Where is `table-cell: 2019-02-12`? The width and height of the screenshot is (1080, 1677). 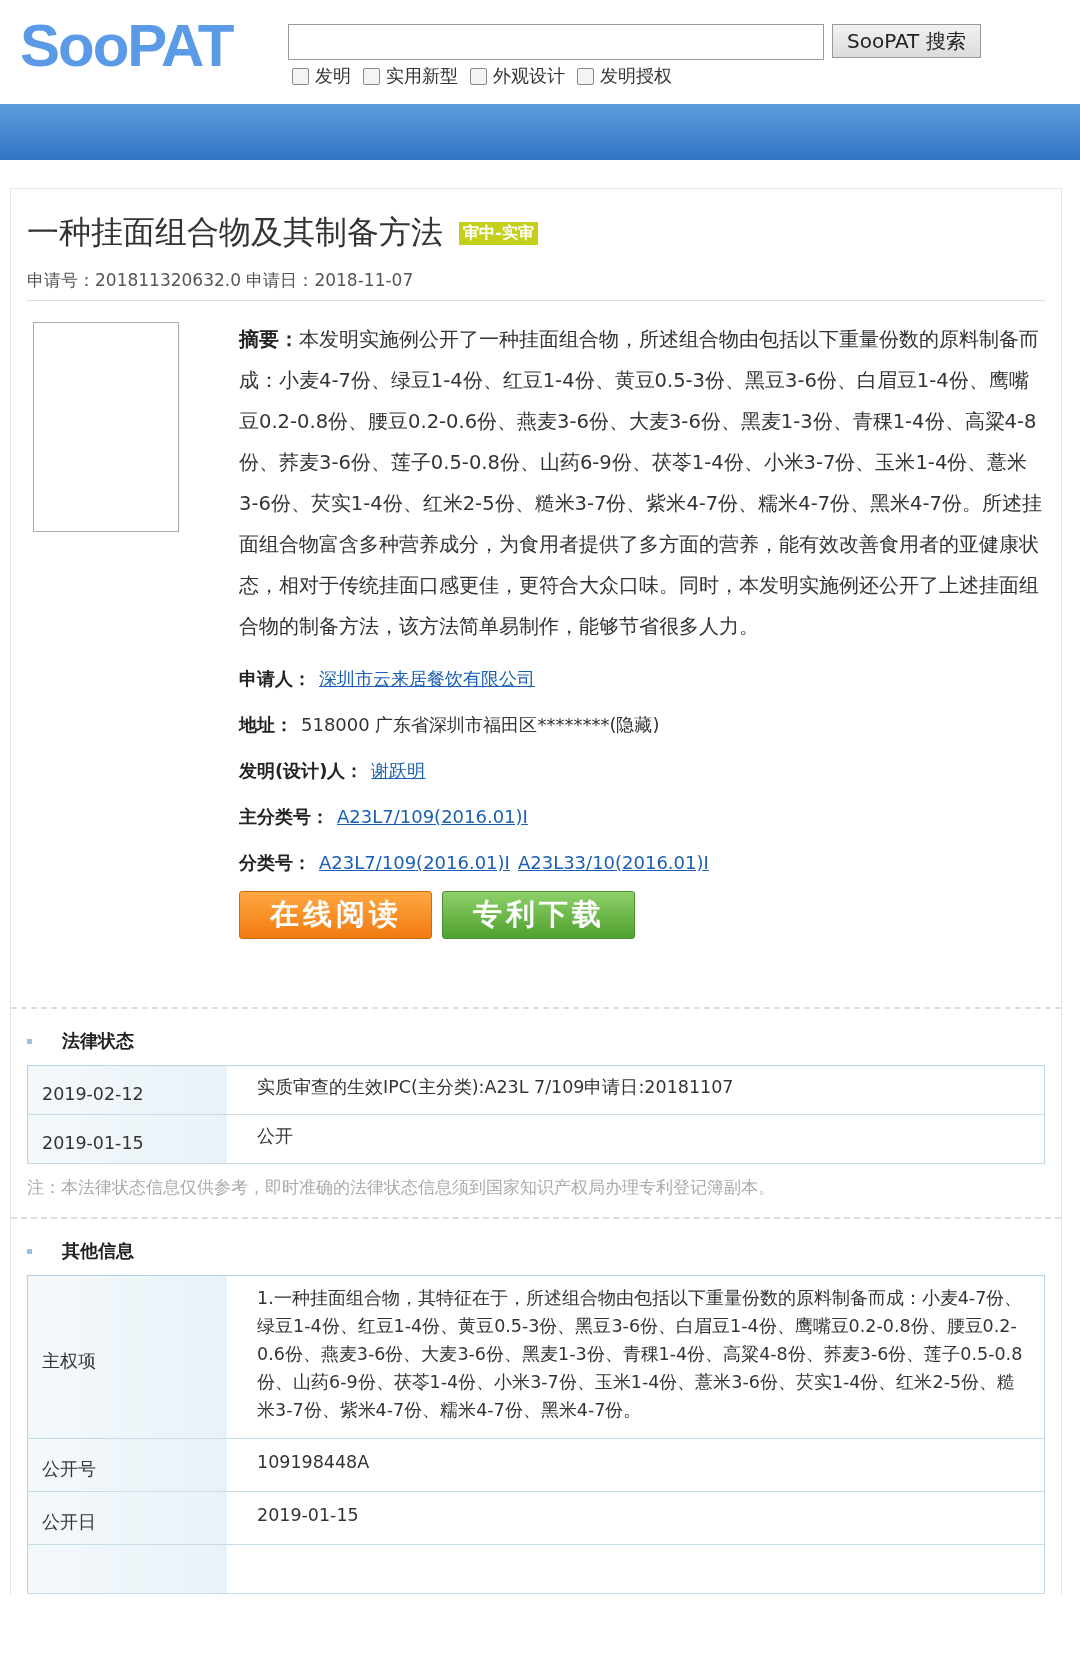
table-cell: 2019-02-12 is located at coordinates (127, 1090).